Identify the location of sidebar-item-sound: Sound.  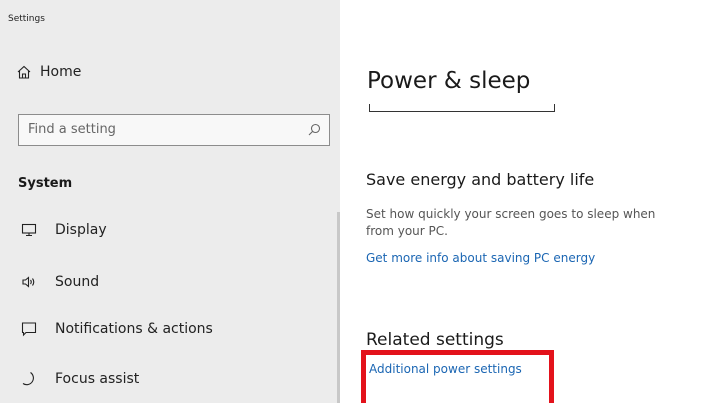
(170, 282).